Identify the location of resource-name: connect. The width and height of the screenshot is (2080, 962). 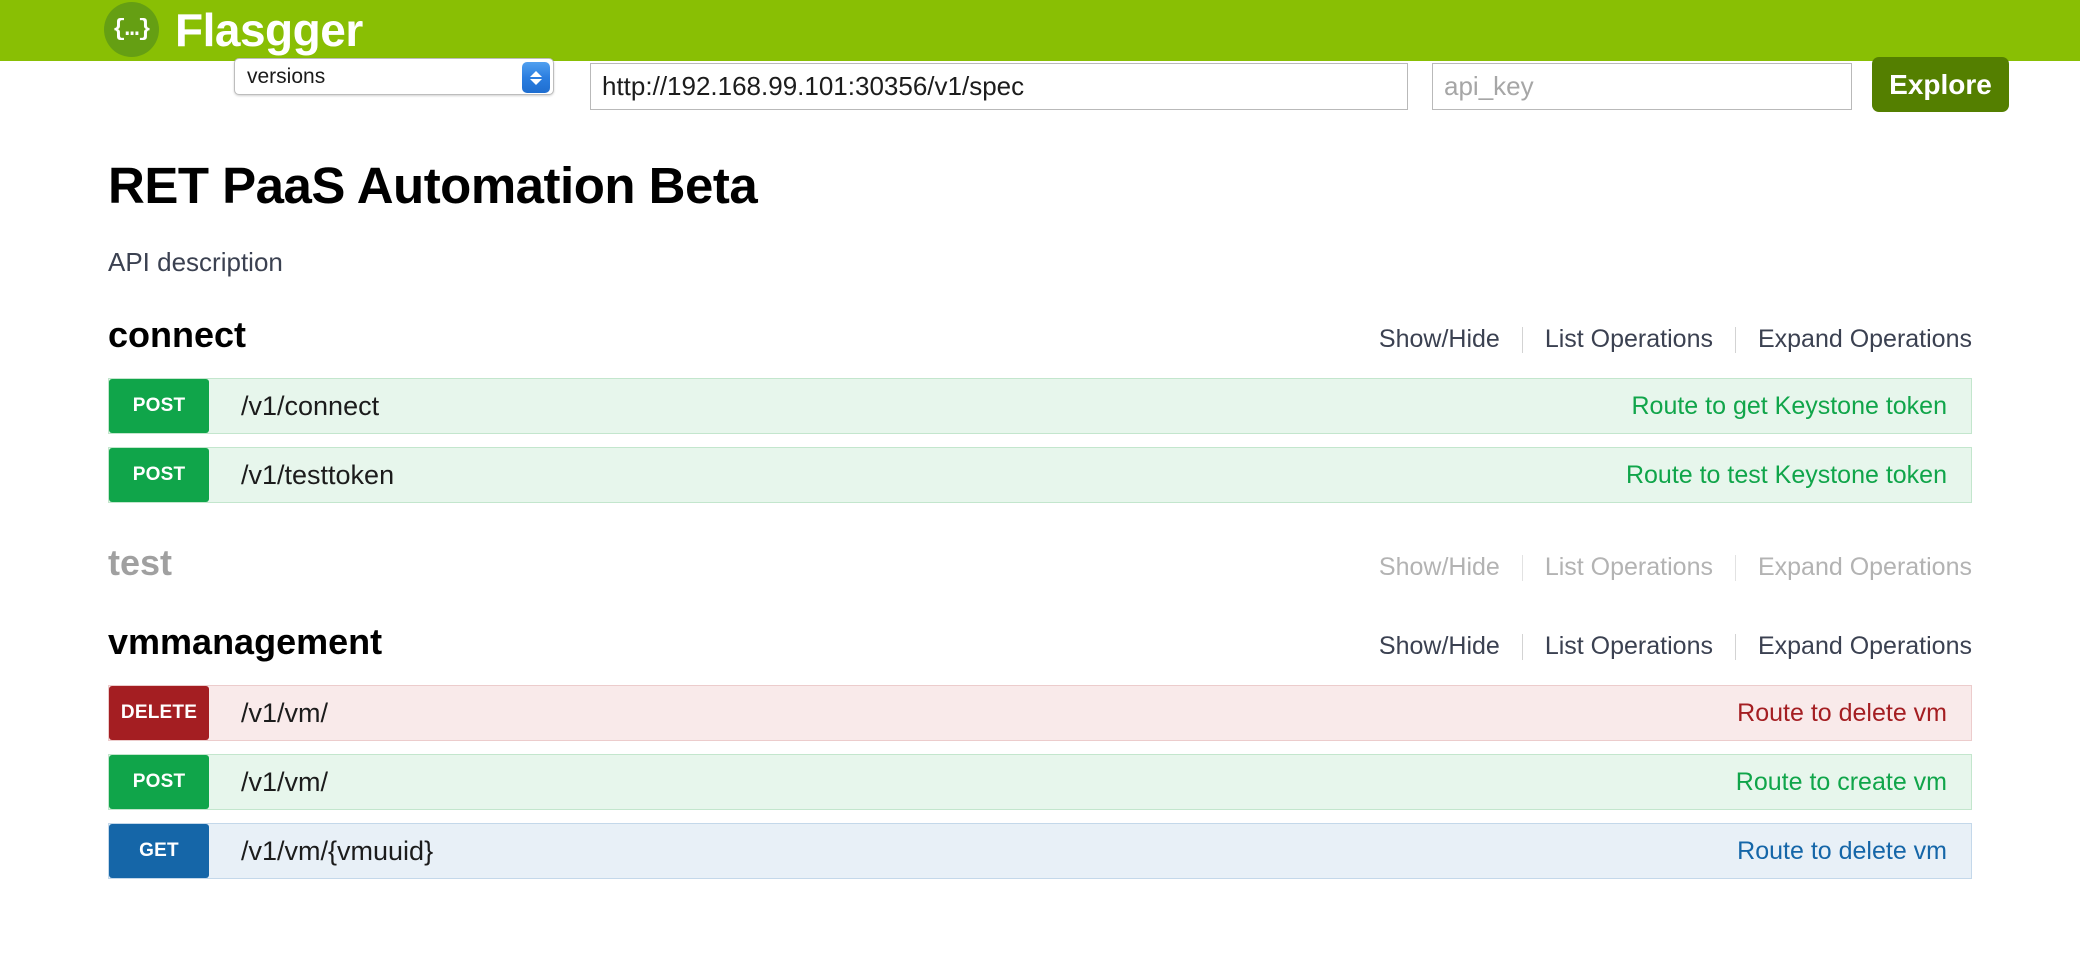
(177, 334).